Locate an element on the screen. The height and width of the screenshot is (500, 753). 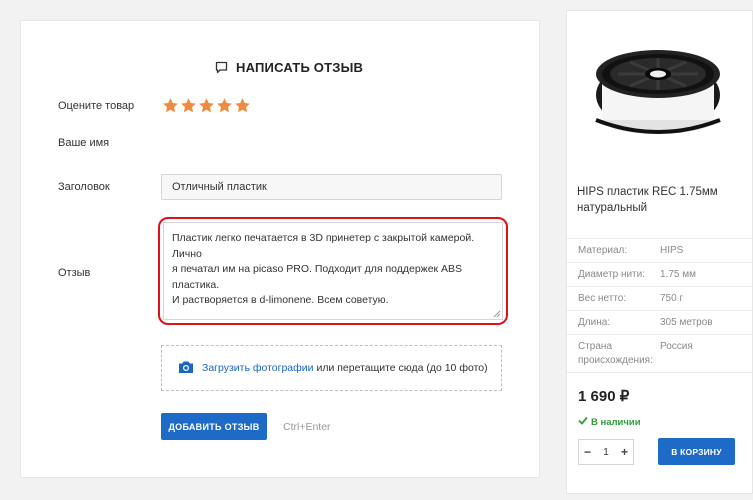
spec-value: 1.75 мм is located at coordinates (678, 274).